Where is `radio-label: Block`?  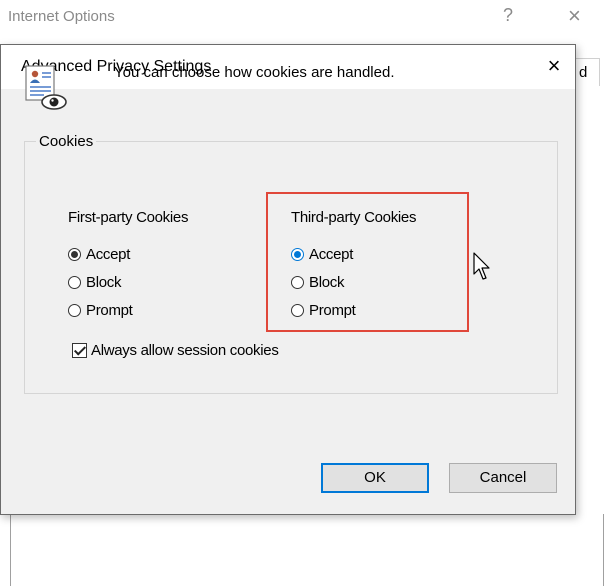
radio-label: Block is located at coordinates (104, 282).